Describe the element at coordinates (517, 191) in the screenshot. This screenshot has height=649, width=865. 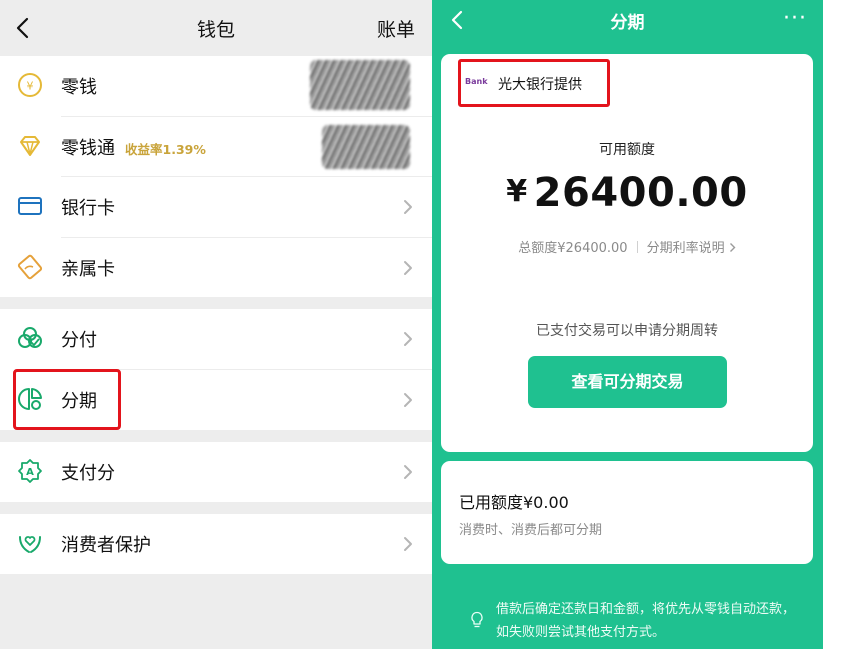
I see `currency-symbol: ¥` at that location.